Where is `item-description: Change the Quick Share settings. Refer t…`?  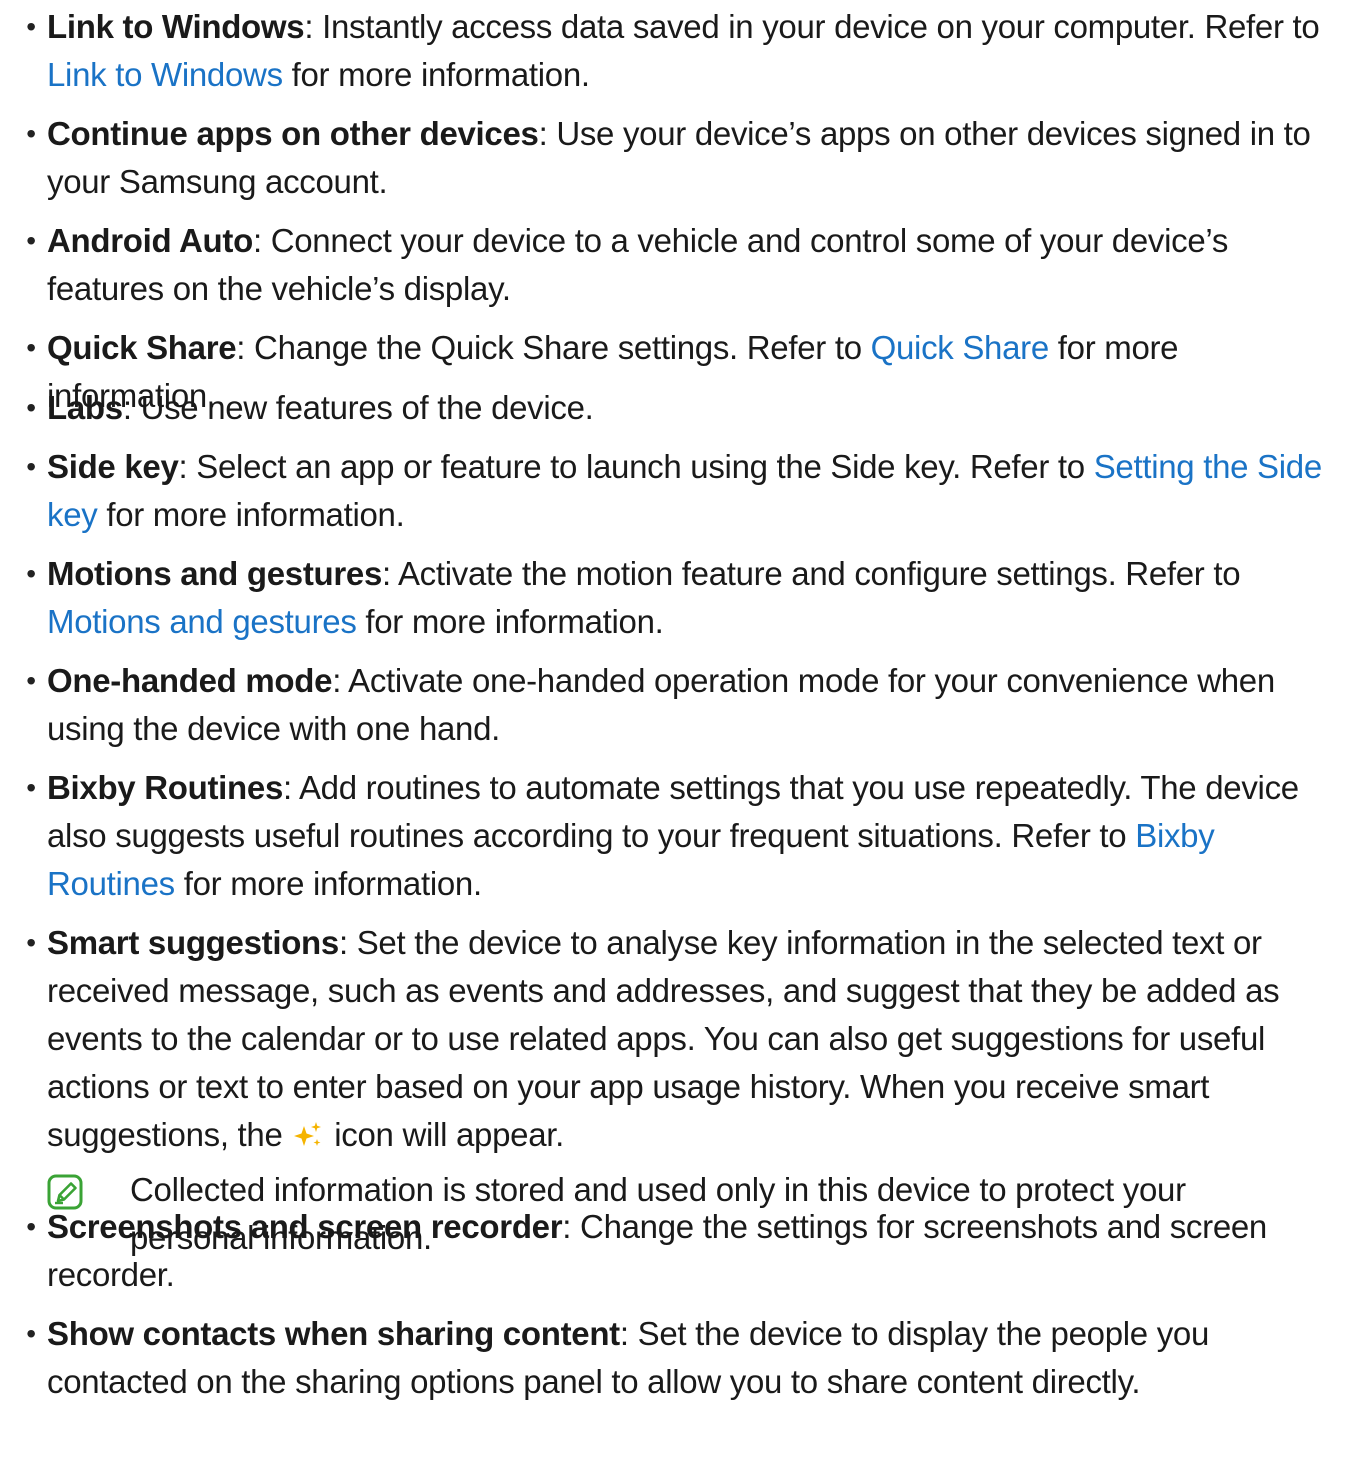
item-description: Change the Quick Share settings. Refer t… is located at coordinates (562, 347).